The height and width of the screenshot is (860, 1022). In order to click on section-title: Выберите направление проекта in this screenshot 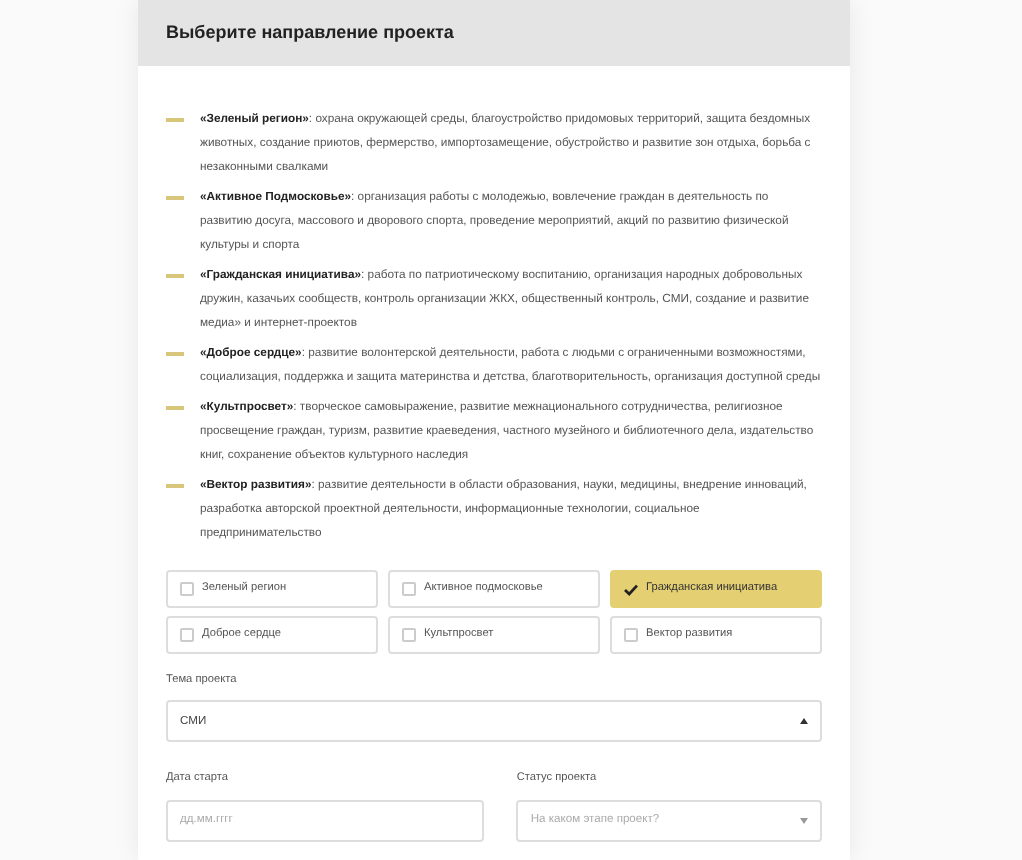, I will do `click(310, 33)`.